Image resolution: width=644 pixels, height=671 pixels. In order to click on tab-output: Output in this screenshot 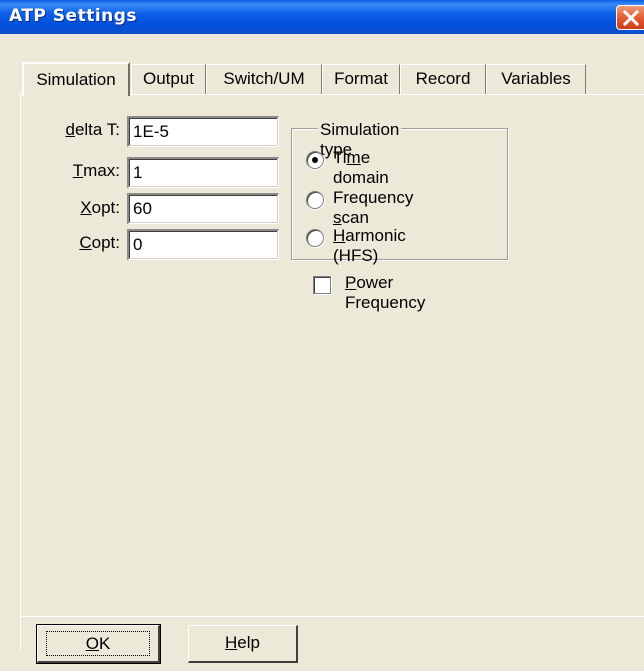, I will do `click(168, 79)`.